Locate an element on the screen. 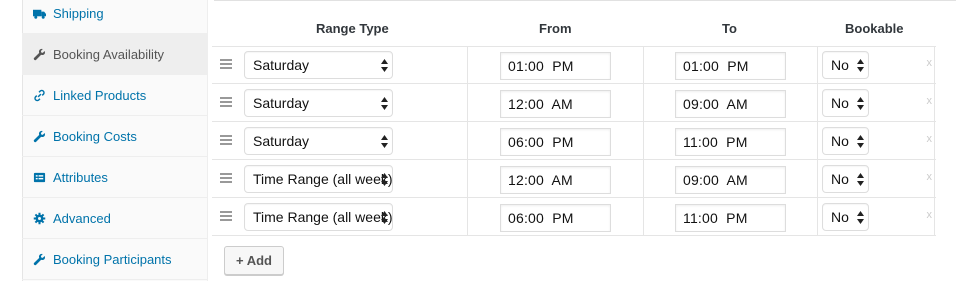 The image size is (956, 281). table-row: Time Range (all week) 06:00 PM 11:00 PM No x is located at coordinates (574, 217).